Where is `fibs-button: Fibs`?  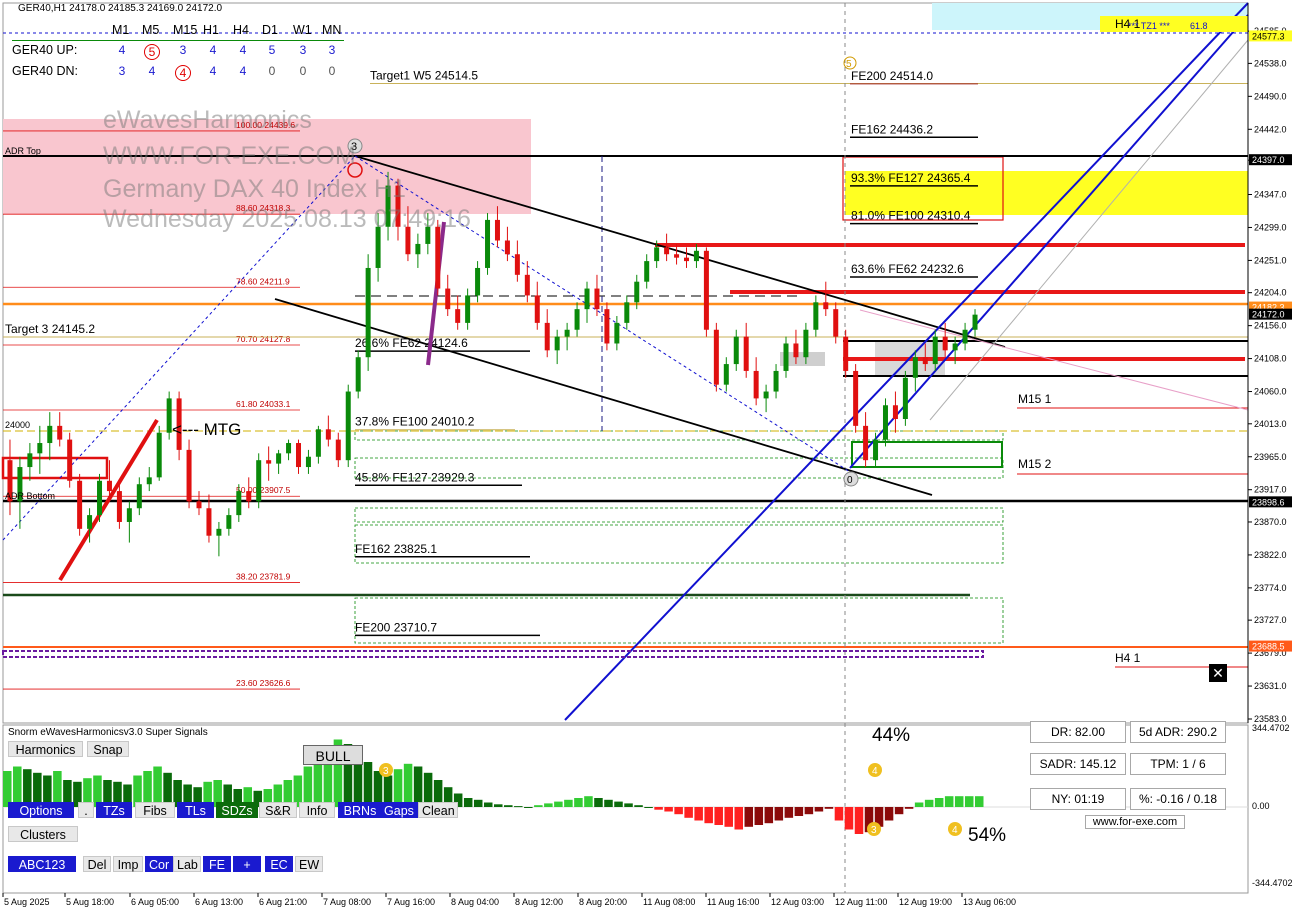 fibs-button: Fibs is located at coordinates (155, 810).